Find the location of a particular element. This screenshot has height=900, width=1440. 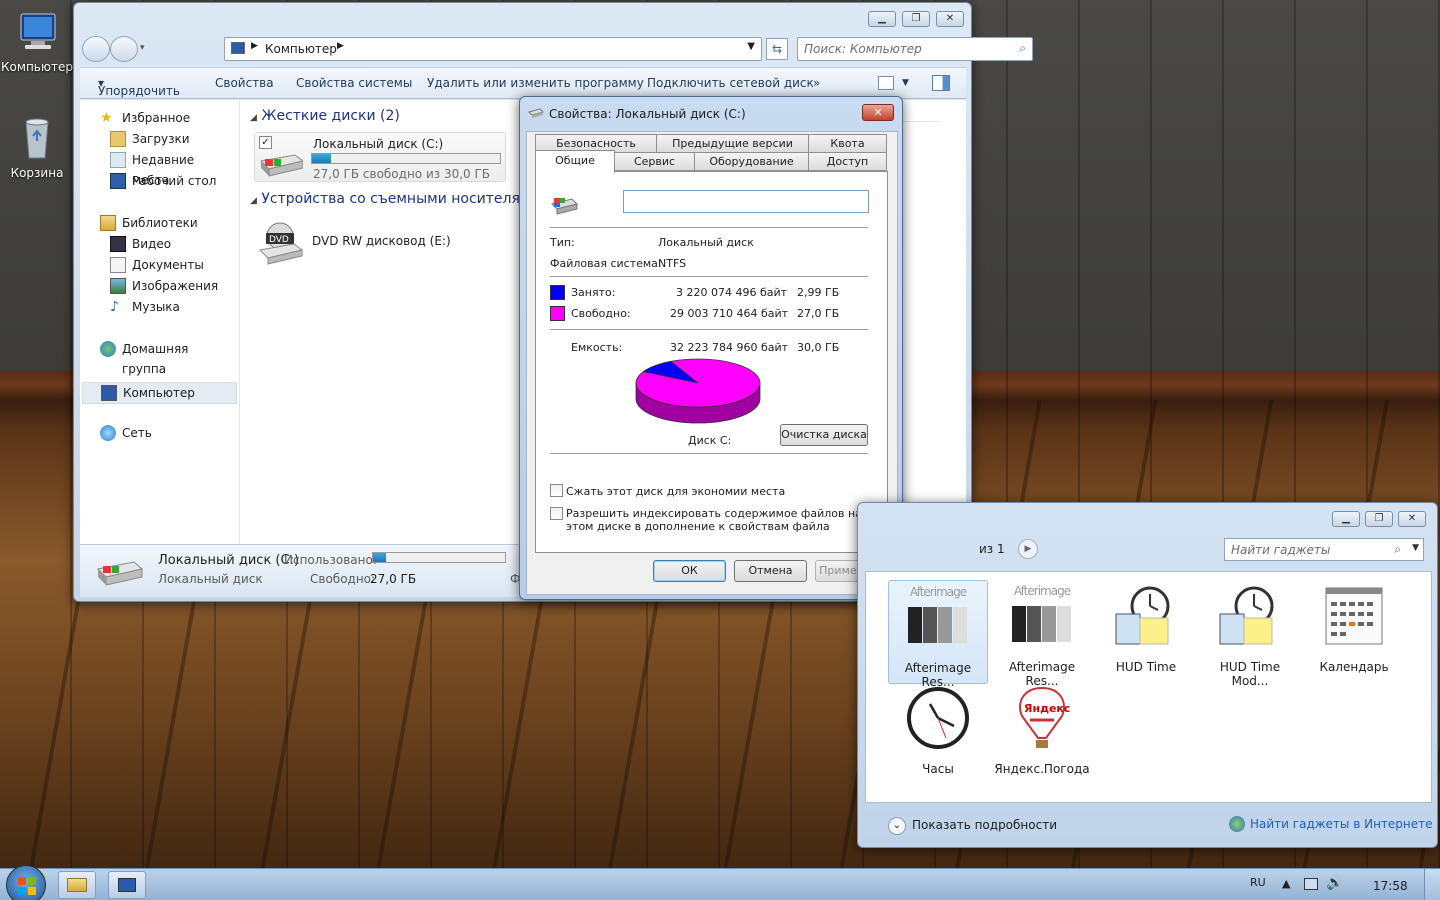

desktop-icon-computer: Компьютер is located at coordinates (37, 41).